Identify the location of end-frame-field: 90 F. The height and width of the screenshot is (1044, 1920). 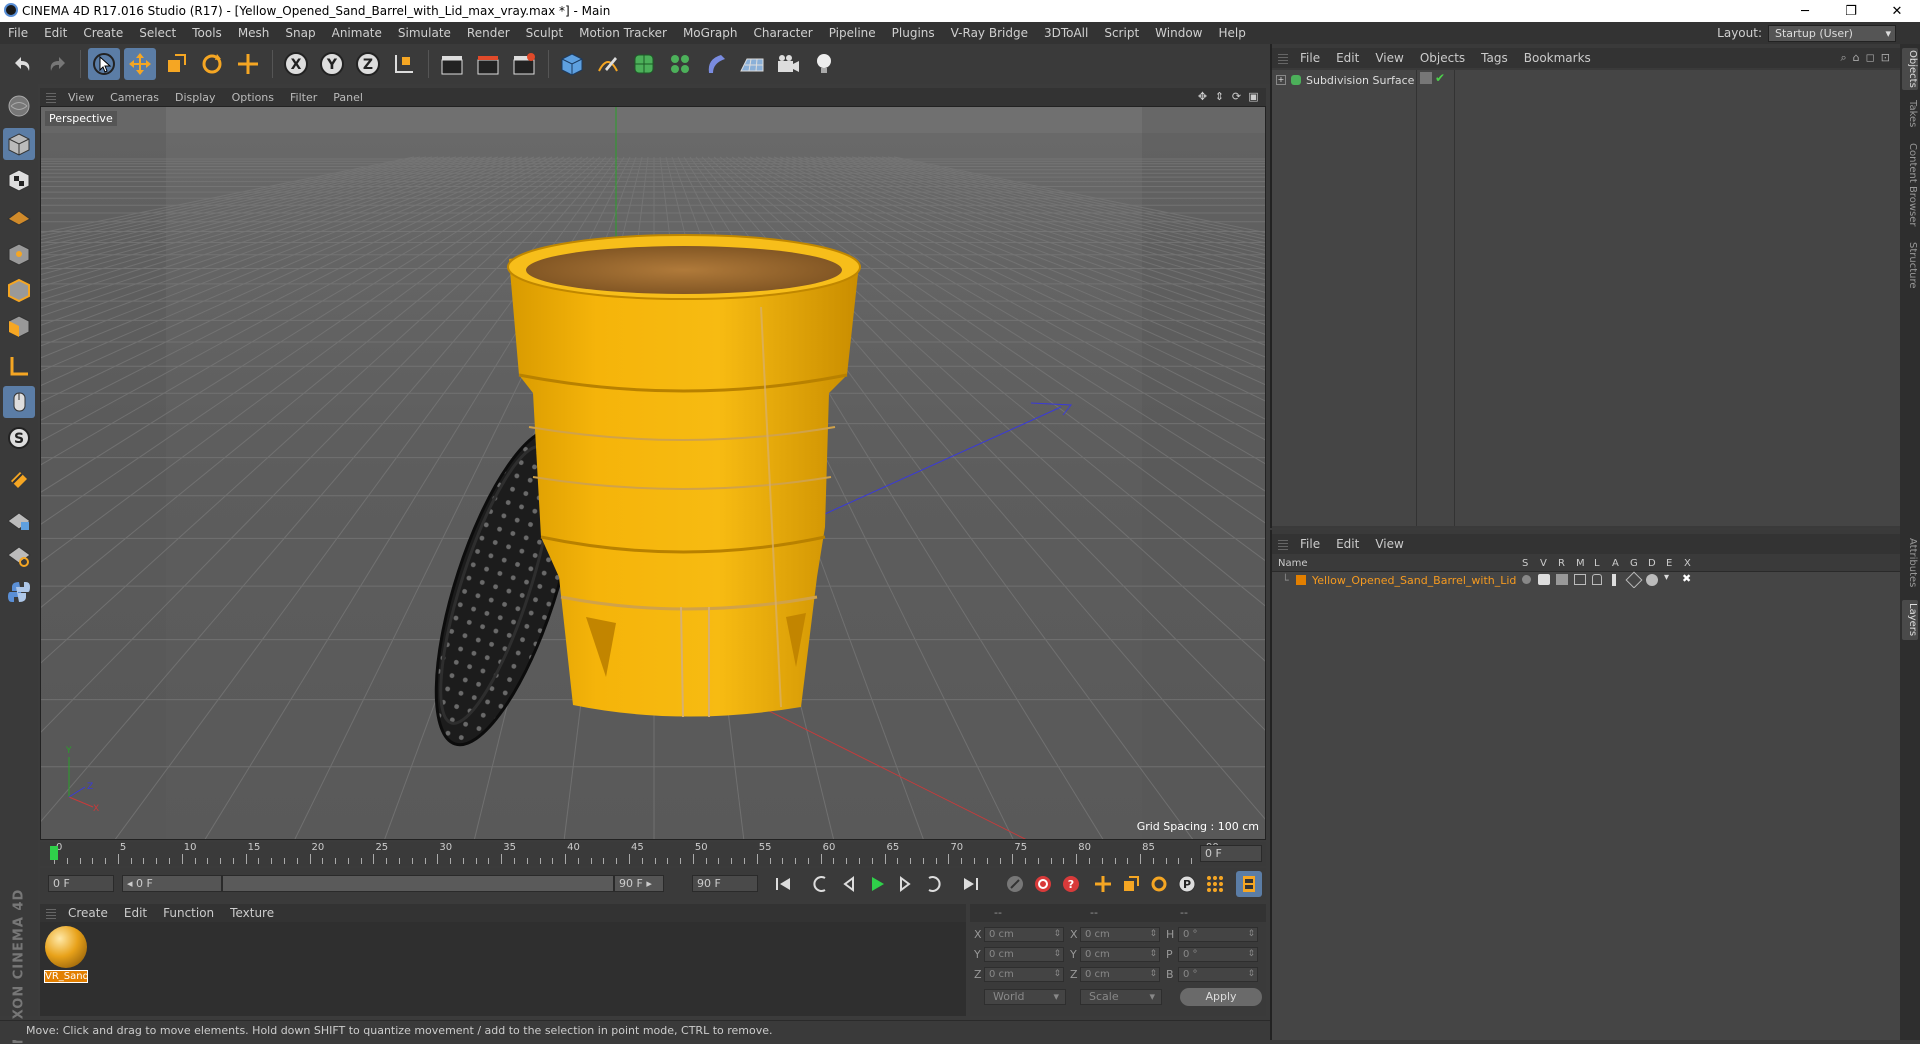
(725, 883).